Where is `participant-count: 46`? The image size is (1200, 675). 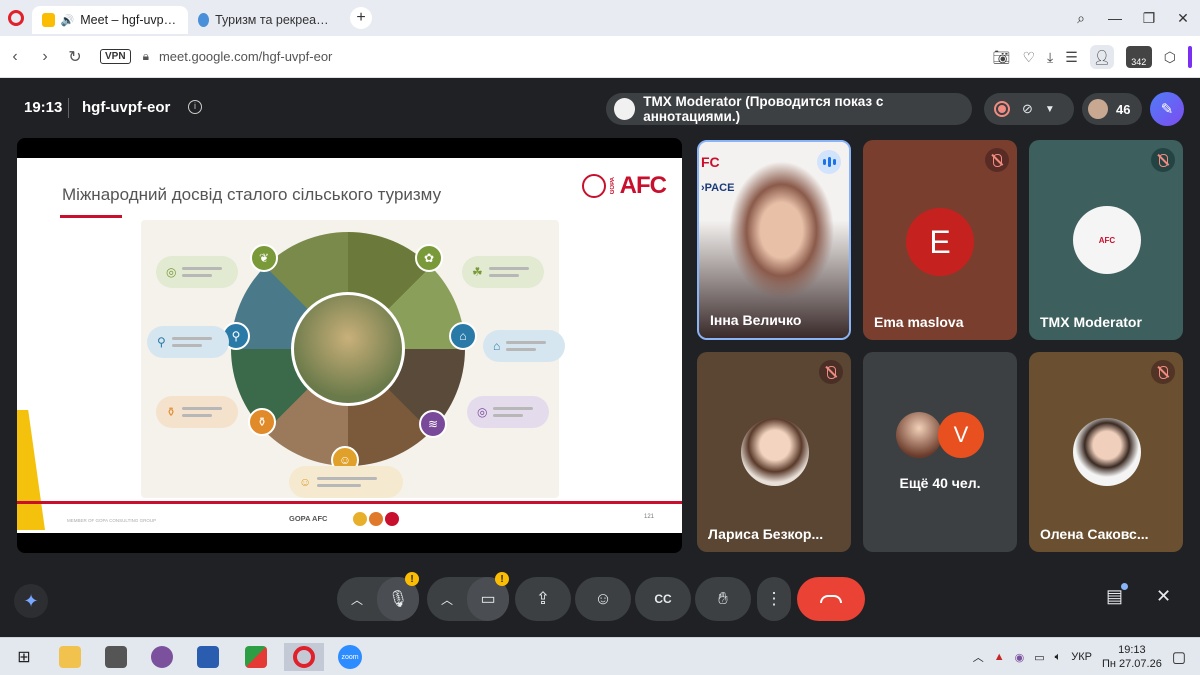
participant-count: 46 is located at coordinates (1123, 109).